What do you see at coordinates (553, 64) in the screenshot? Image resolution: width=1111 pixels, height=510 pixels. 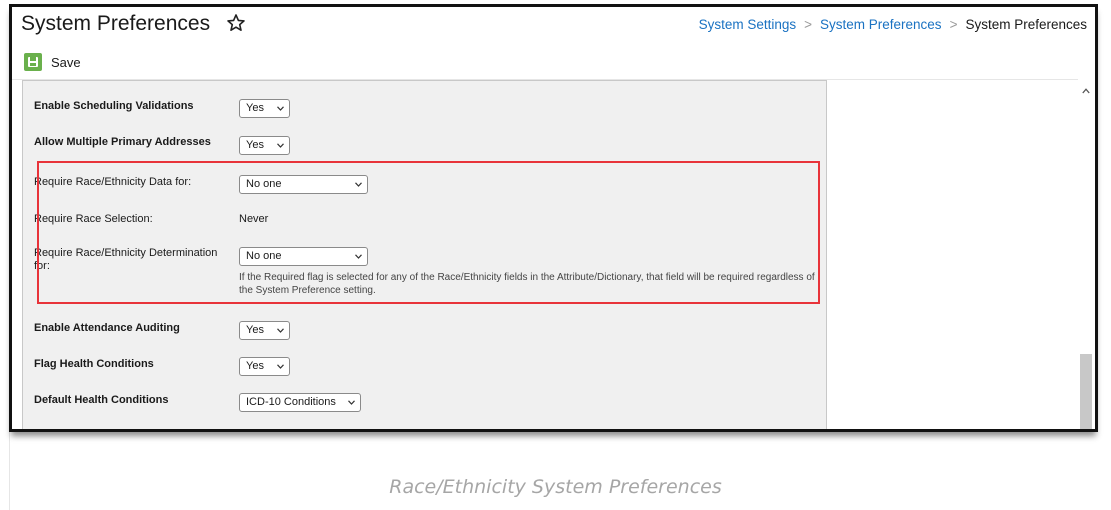 I see `action-toolbar: Save` at bounding box center [553, 64].